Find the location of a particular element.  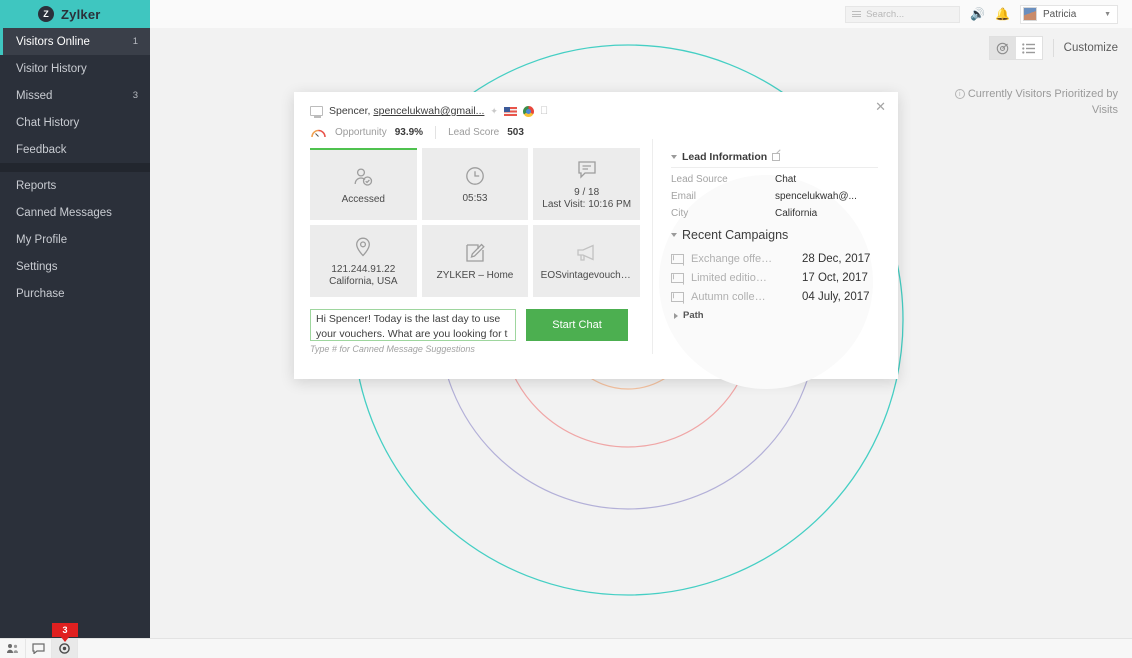

chat-icon is located at coordinates (39, 648).